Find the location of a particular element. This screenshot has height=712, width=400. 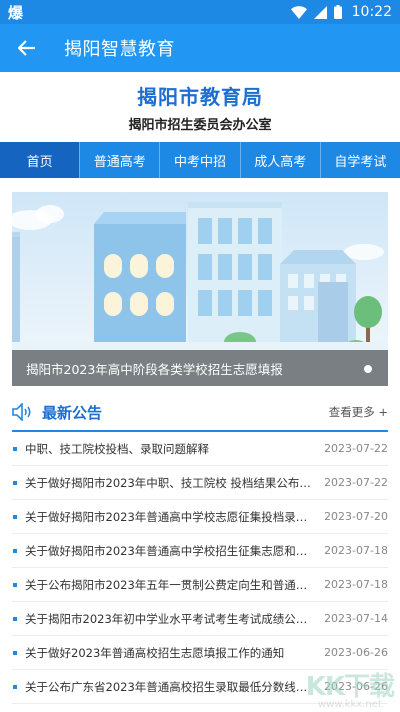

org-header: 揭阳市教育局 揭阳市招生委员会办公室 is located at coordinates (200, 107).